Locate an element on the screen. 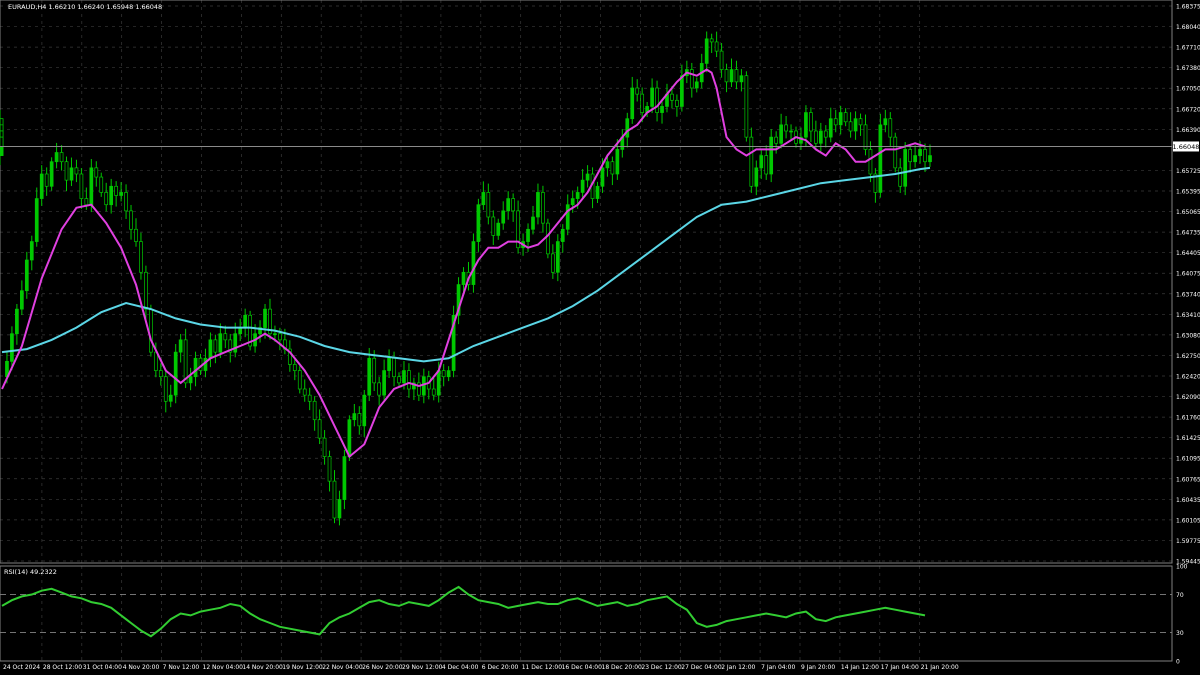 The height and width of the screenshot is (675, 1200). price-tick-label: 1.68375 is located at coordinates (1188, 7).